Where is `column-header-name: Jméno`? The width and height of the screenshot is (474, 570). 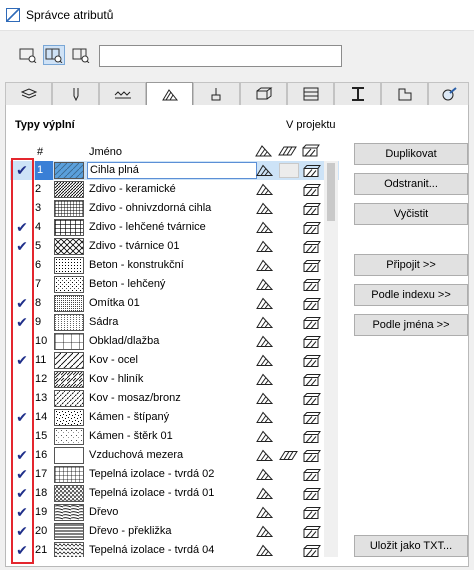 column-header-name: Jméno is located at coordinates (105, 152).